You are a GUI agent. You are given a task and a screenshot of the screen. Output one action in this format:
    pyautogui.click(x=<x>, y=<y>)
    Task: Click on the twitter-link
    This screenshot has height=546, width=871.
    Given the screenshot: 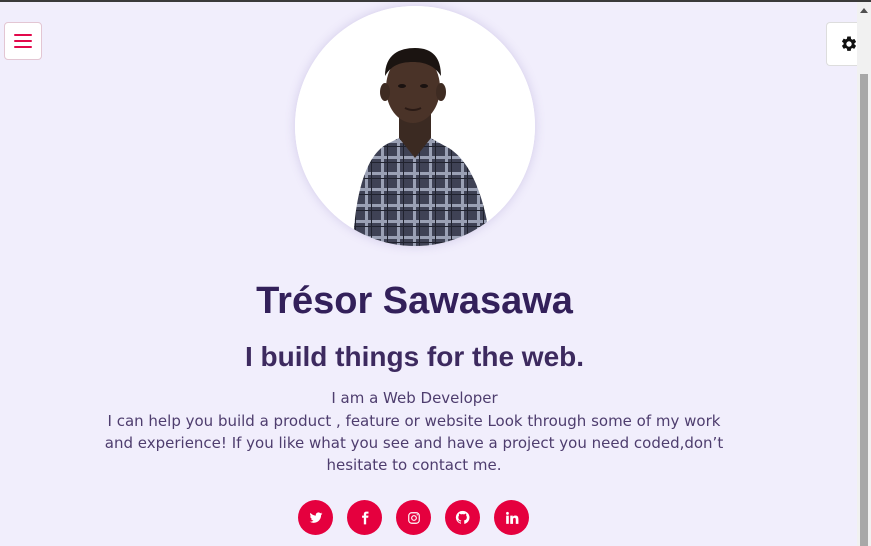 What is the action you would take?
    pyautogui.click(x=315, y=517)
    